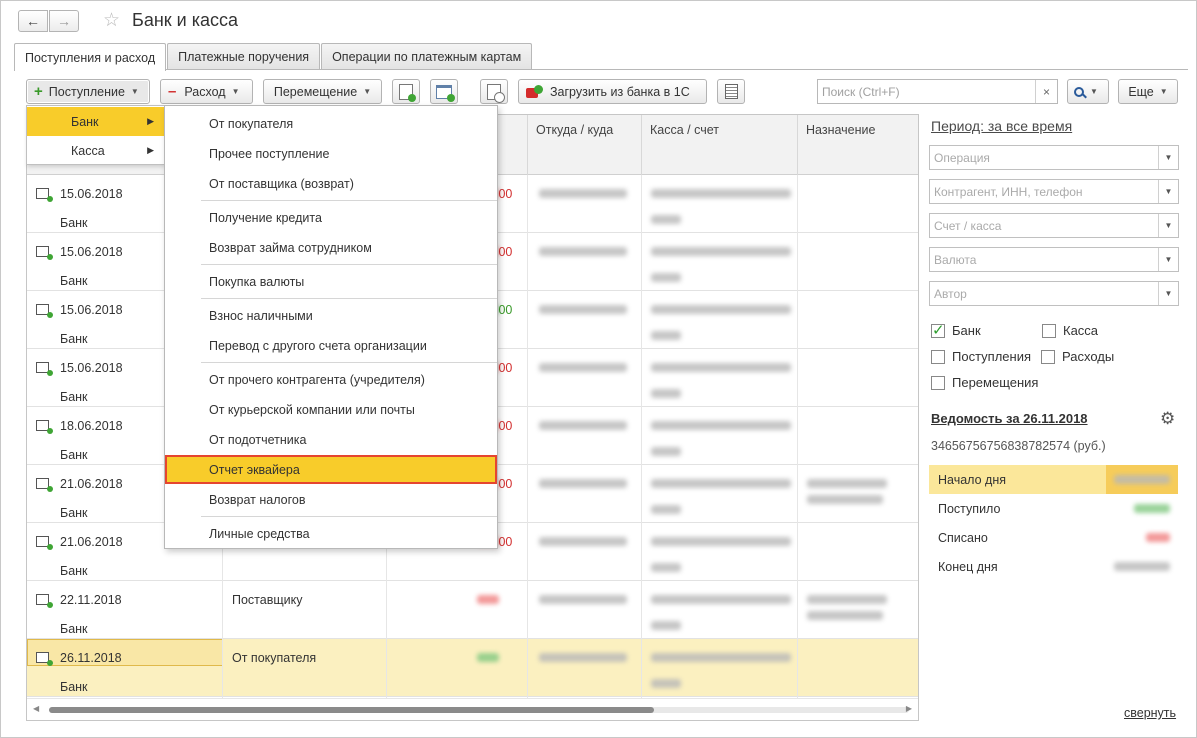 The image size is (1197, 738). I want to click on menu-item-supplier-refund: От поставщика (возврат), so click(331, 183).